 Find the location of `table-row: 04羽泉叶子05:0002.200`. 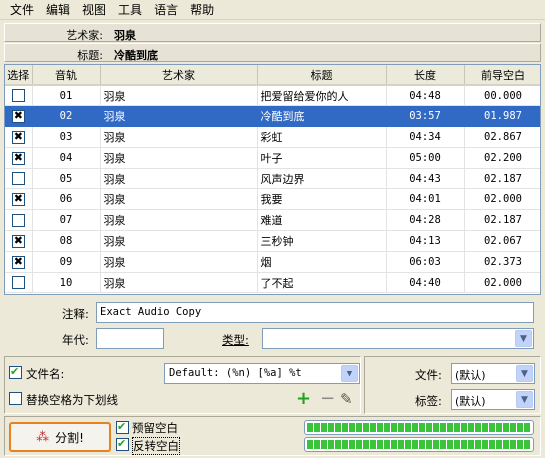

table-row: 04羽泉叶子05:0002.200 is located at coordinates (272, 158).